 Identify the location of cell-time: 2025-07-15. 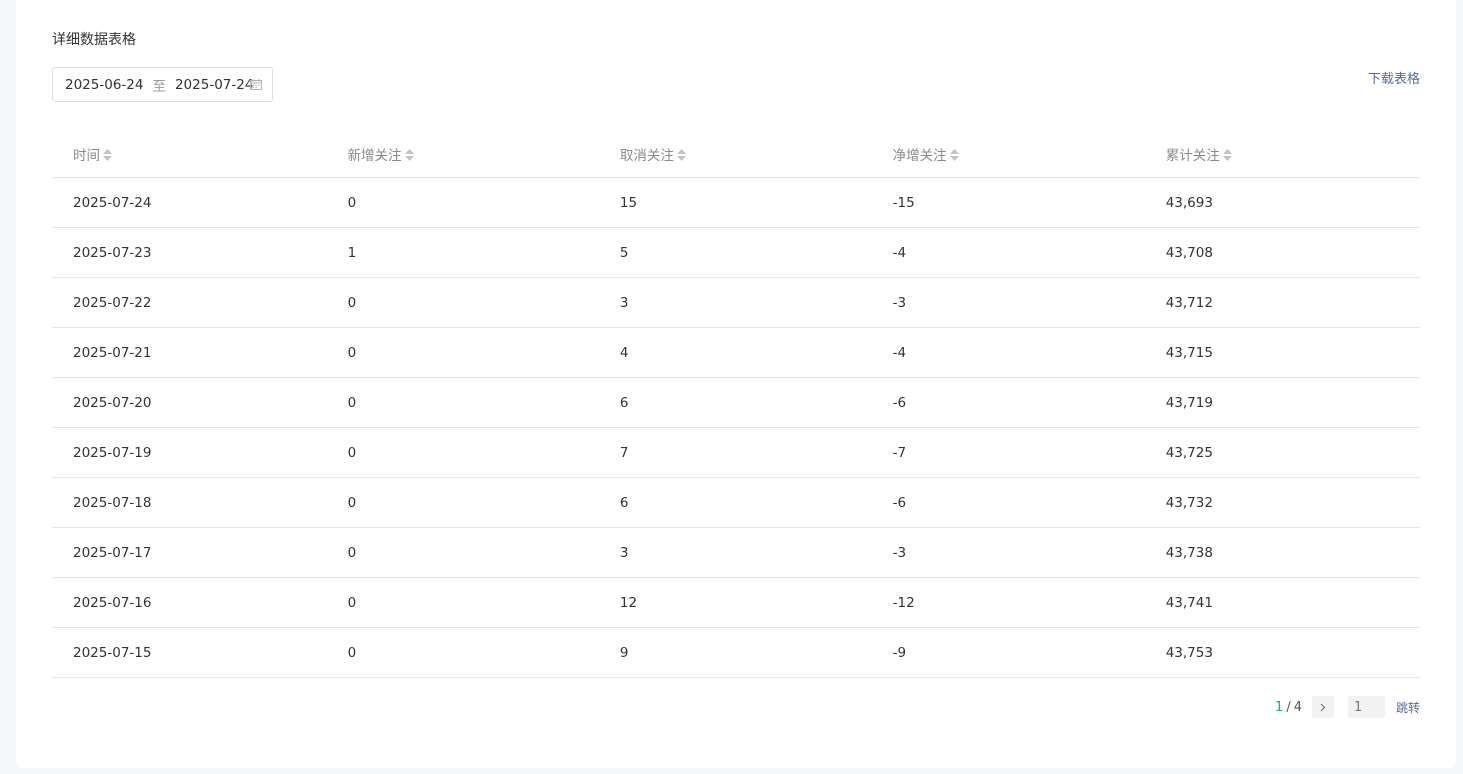
(189, 652).